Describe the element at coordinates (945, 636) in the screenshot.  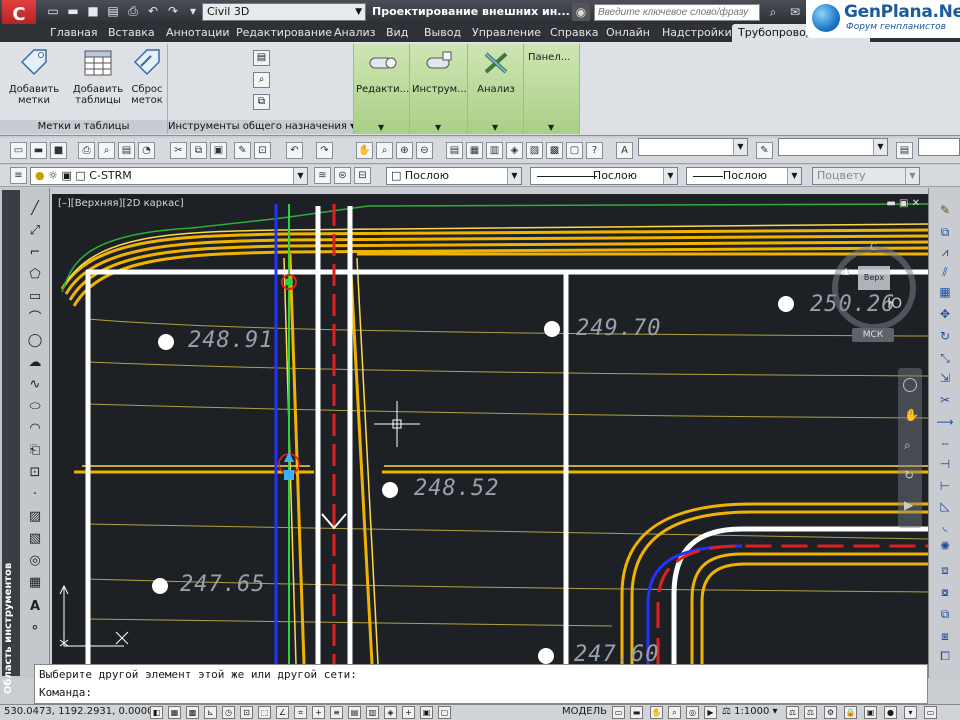
I see `draworder-below-icon: ⧆` at that location.